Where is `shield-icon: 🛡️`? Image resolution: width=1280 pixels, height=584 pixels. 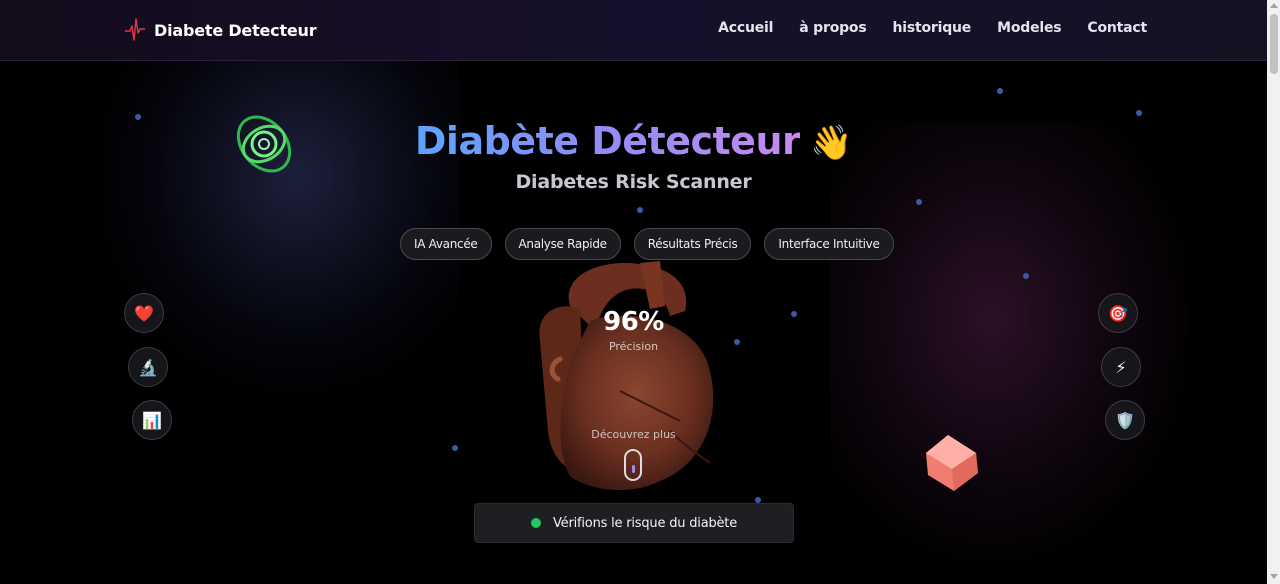 shield-icon: 🛡️ is located at coordinates (1125, 420).